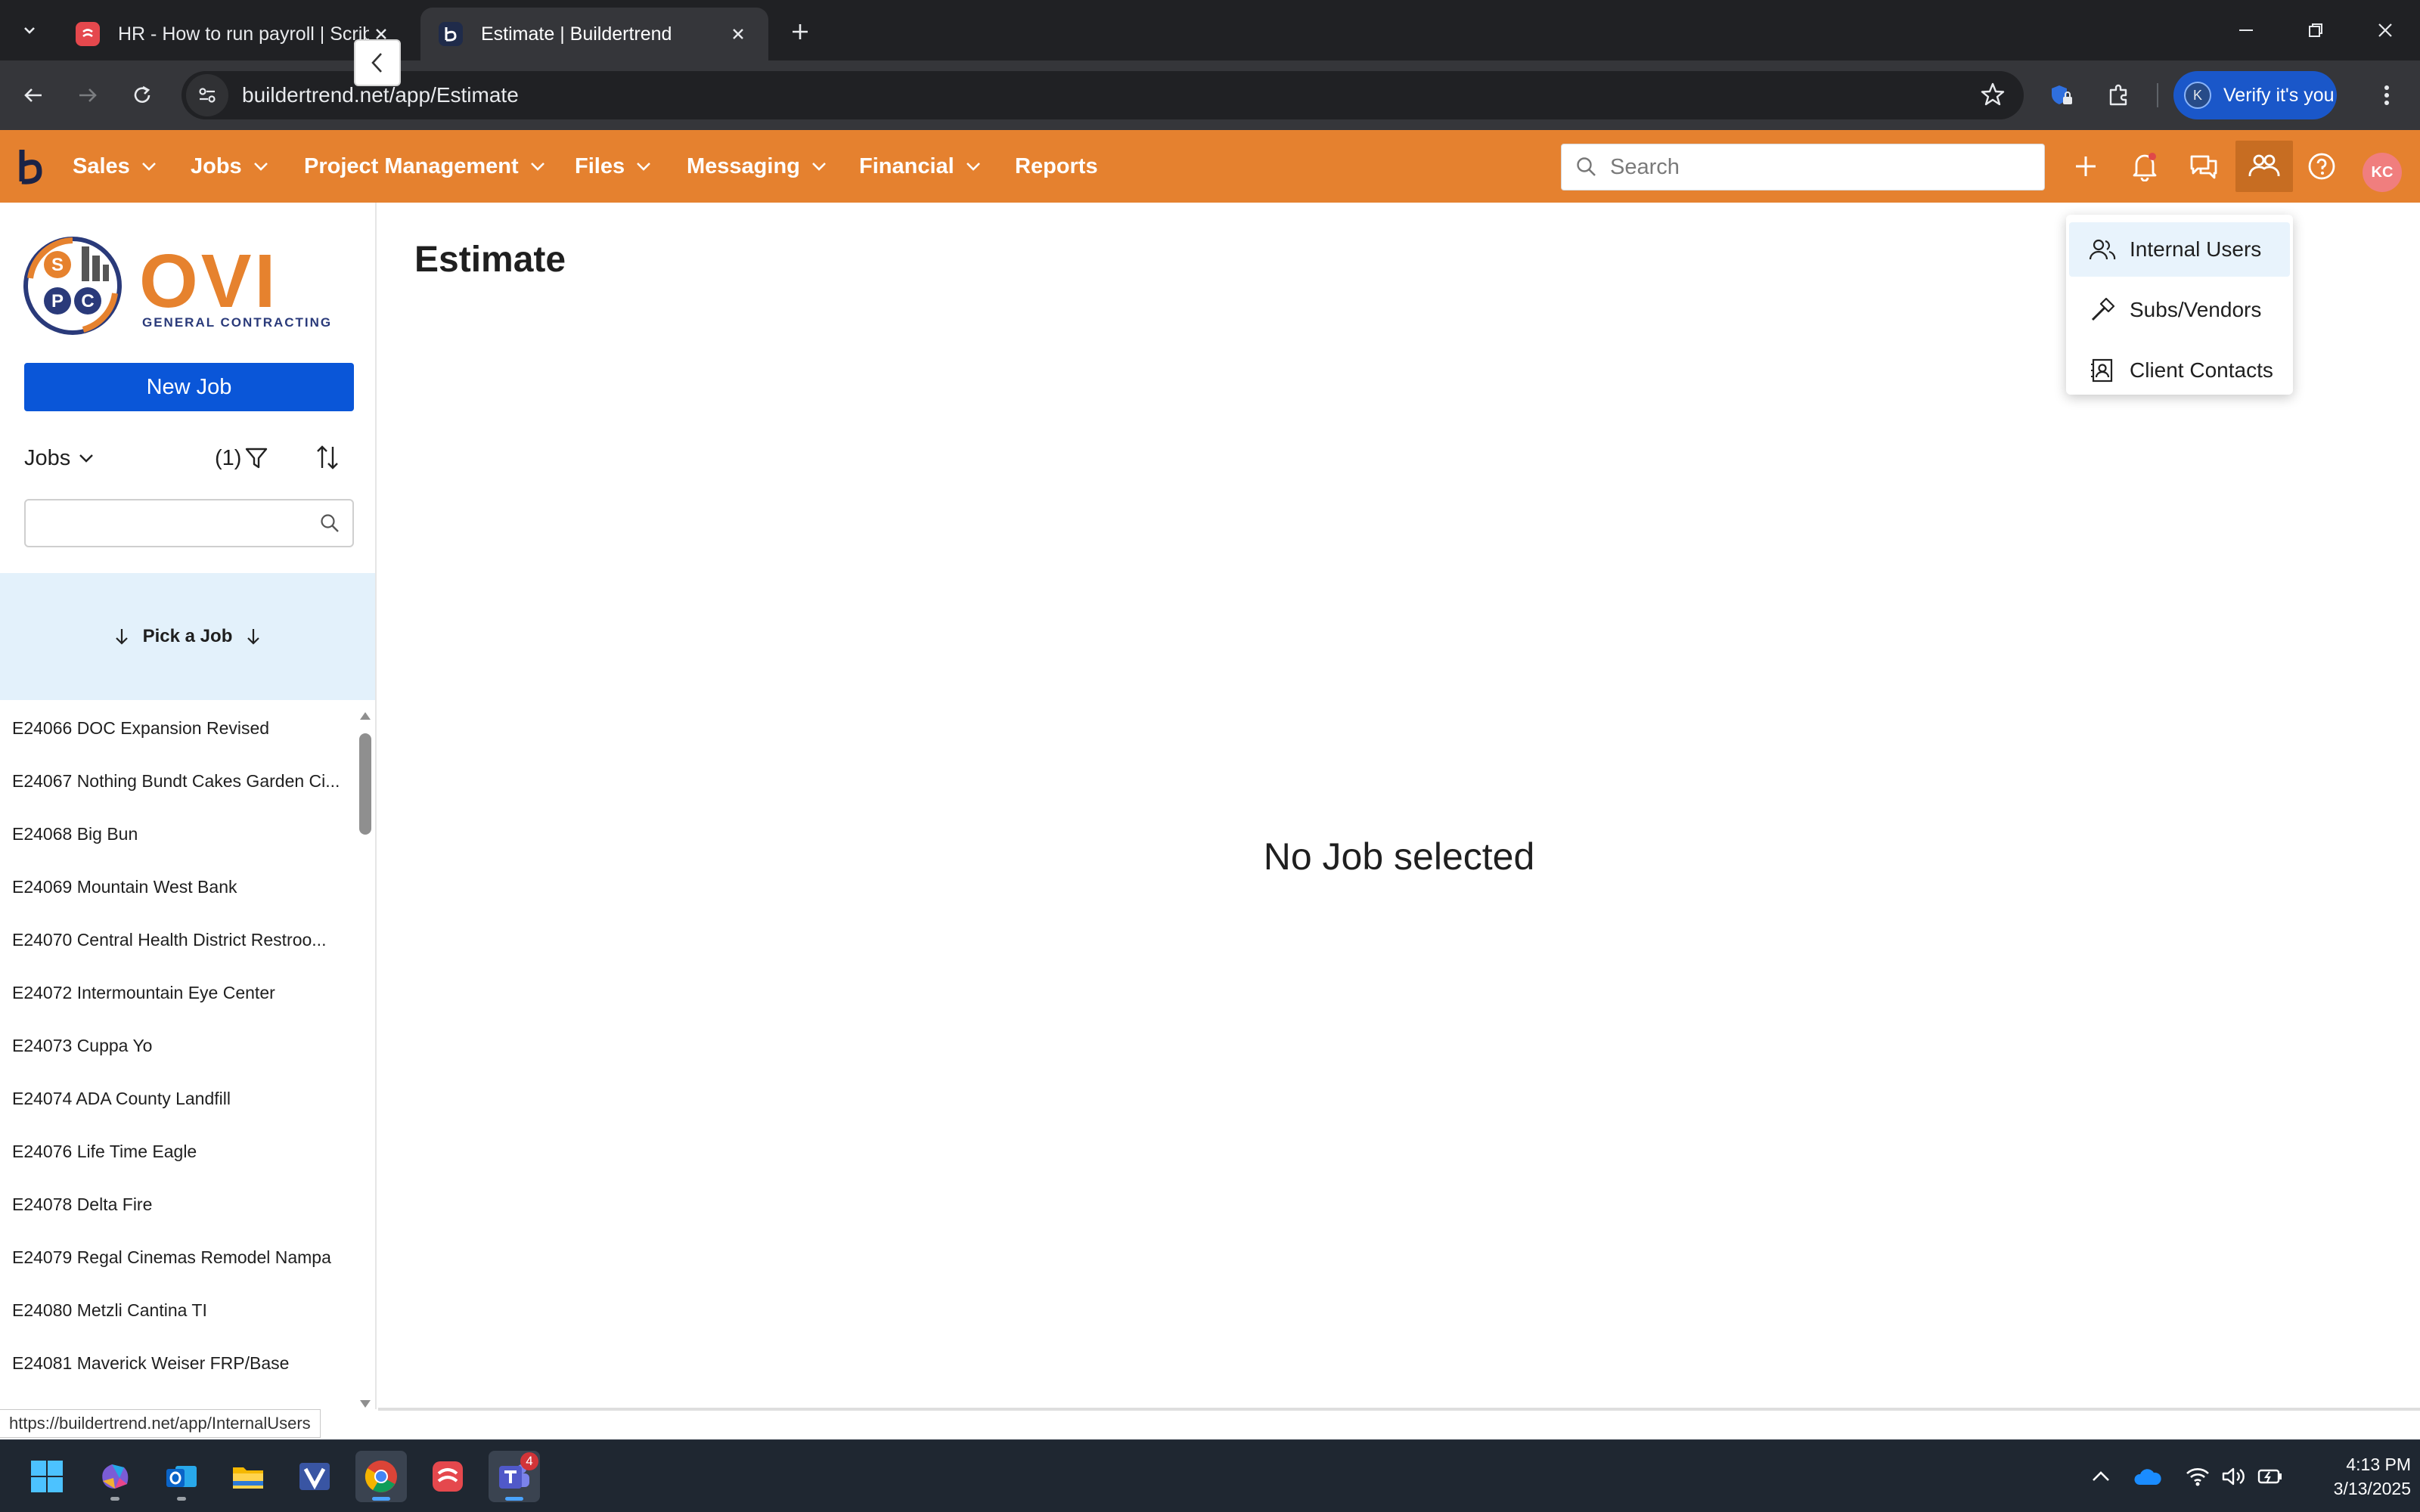 The width and height of the screenshot is (2420, 1512). What do you see at coordinates (2197, 95) in the screenshot?
I see `profile-avatar: K` at bounding box center [2197, 95].